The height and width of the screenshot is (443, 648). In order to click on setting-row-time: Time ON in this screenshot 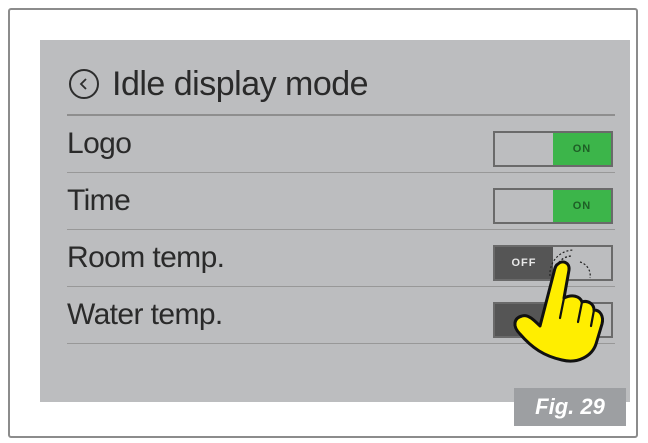, I will do `click(341, 201)`.